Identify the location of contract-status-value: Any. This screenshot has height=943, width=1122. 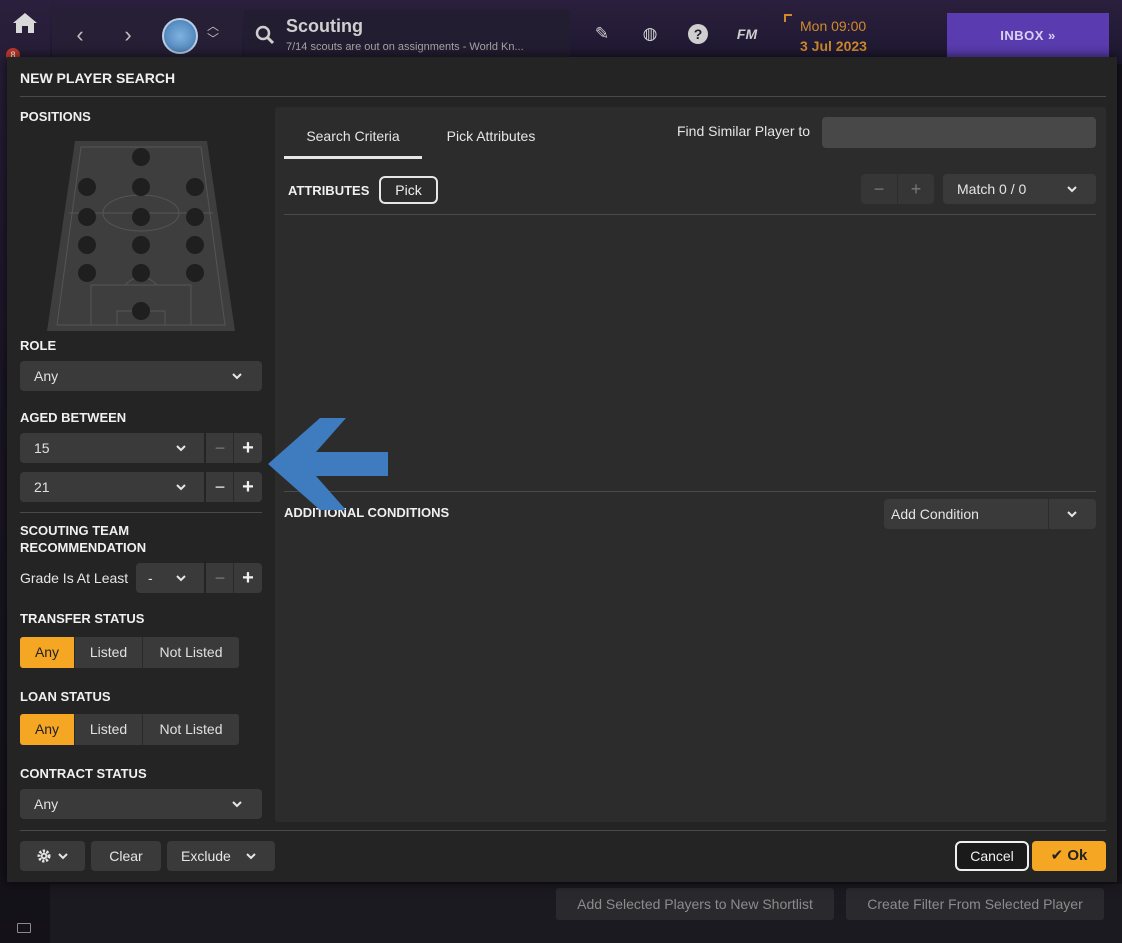
(46, 804).